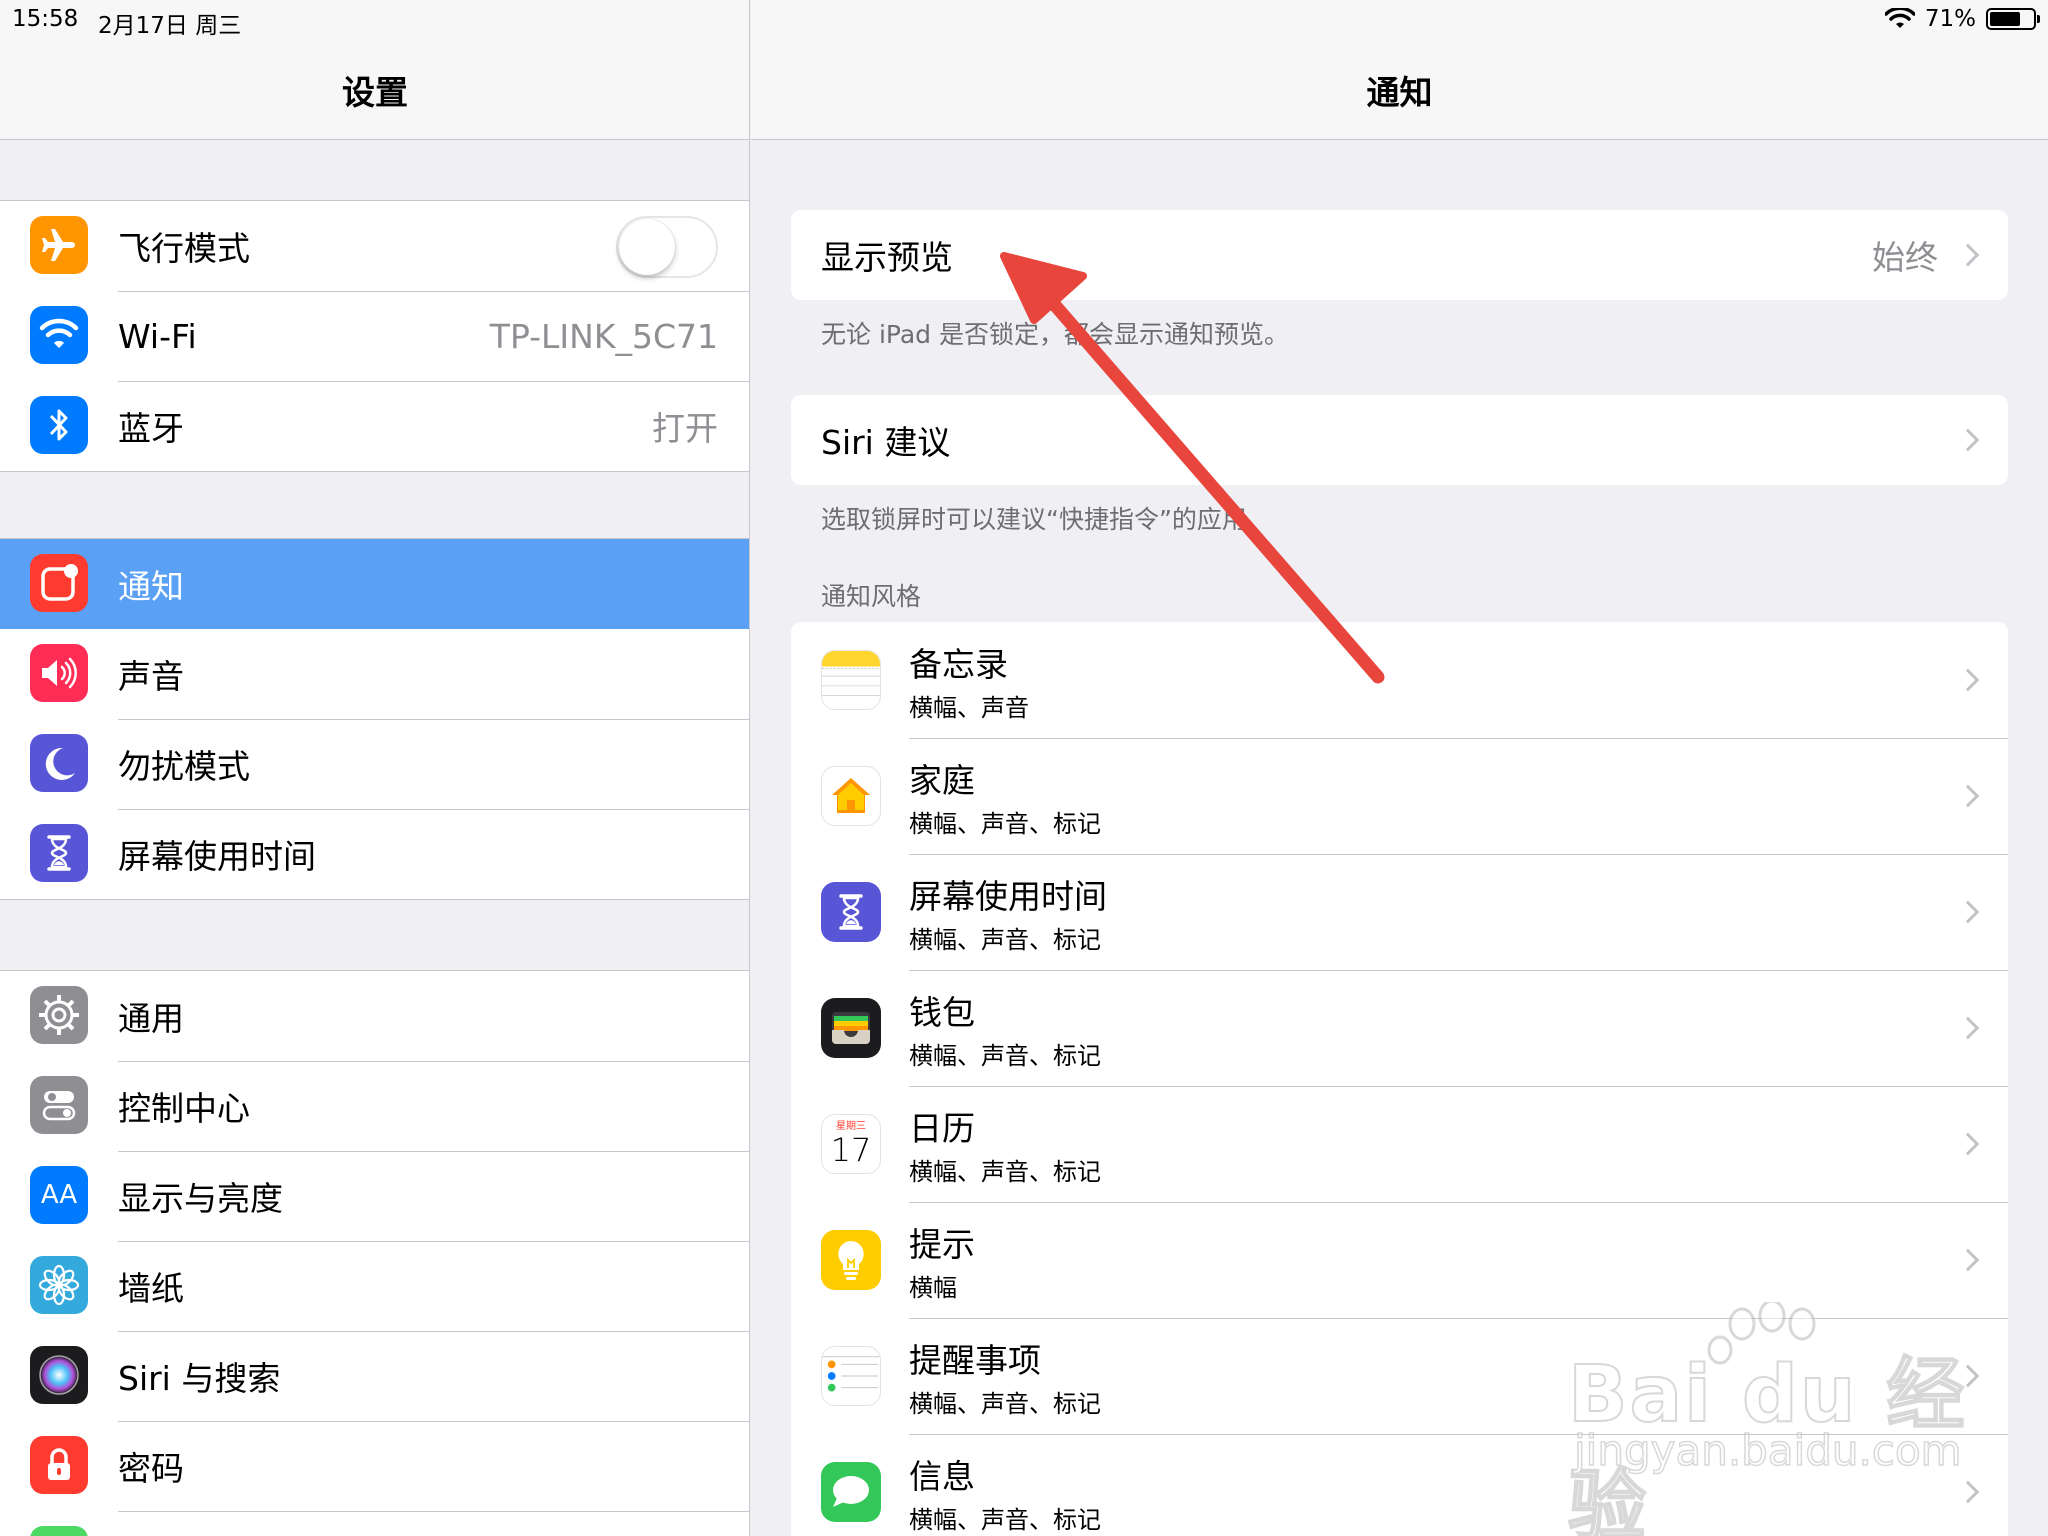  I want to click on sidebar-title: 设置, so click(375, 92).